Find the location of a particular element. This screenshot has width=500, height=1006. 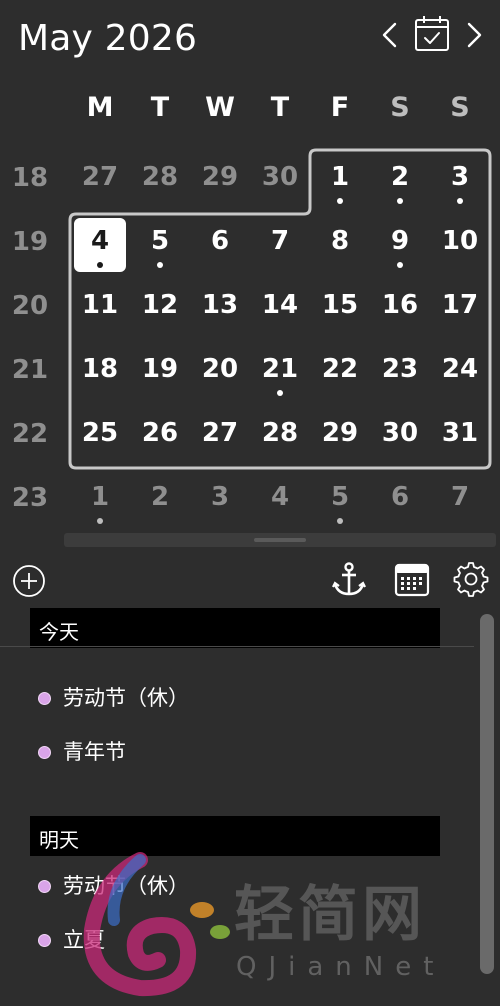

day-cell: 21 is located at coordinates (280, 370).